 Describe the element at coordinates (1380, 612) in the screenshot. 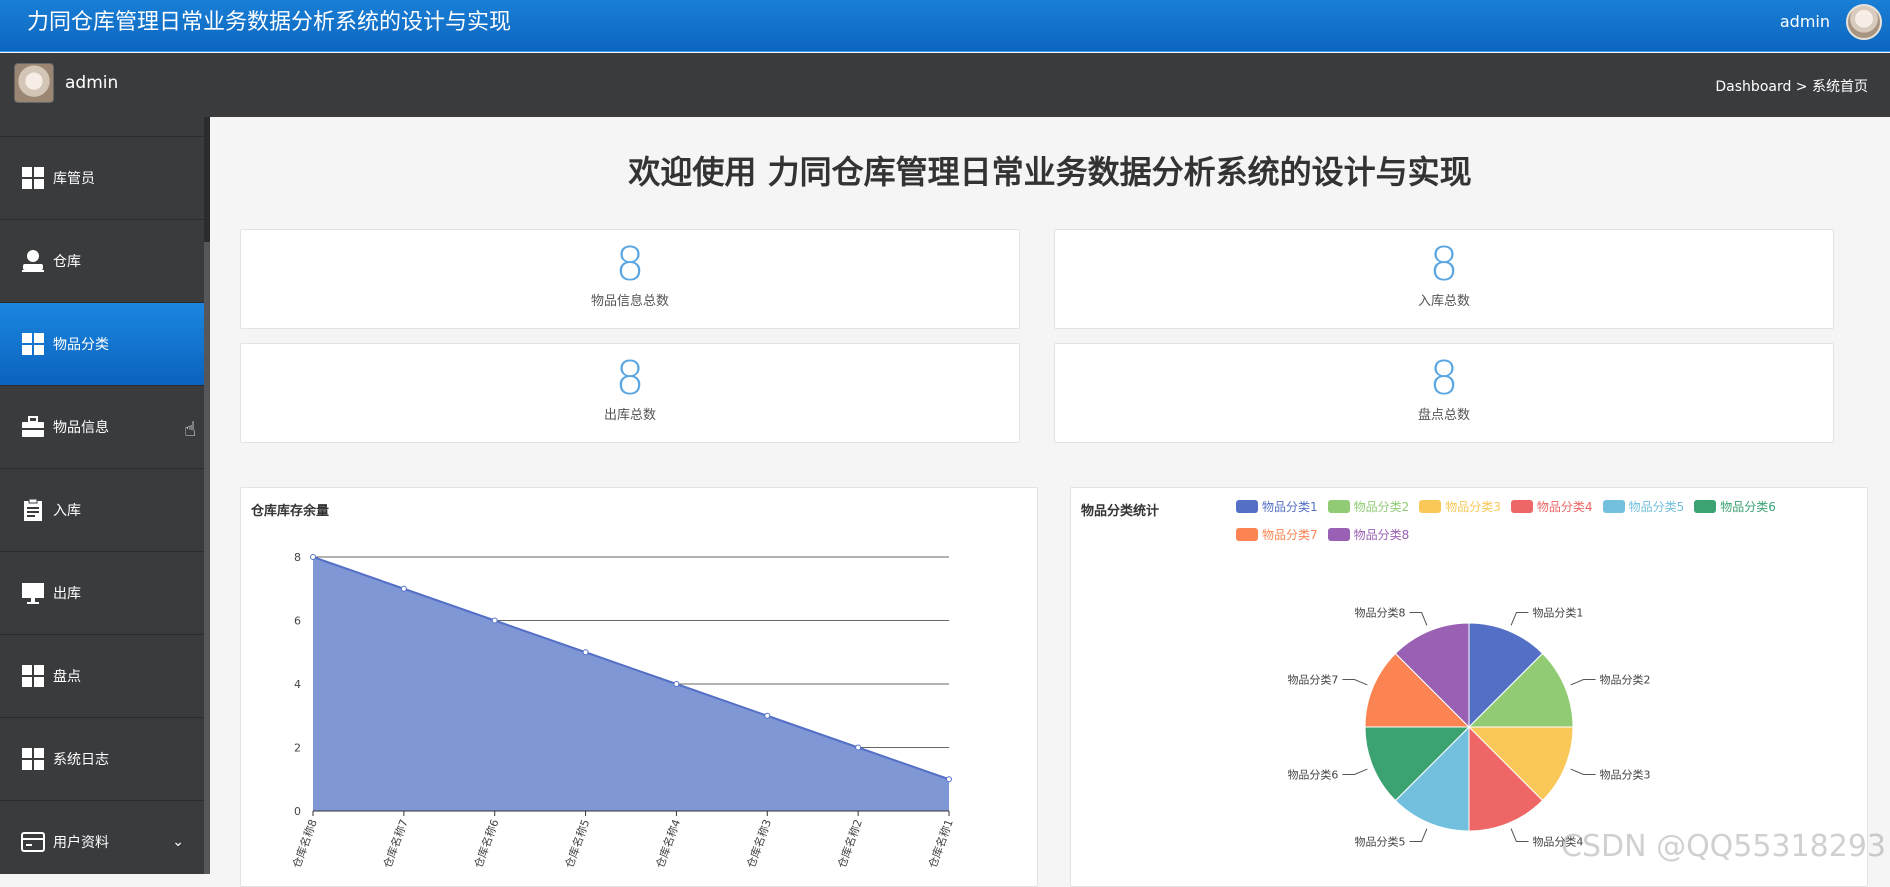

I see `slice-label: 物品分类8` at that location.